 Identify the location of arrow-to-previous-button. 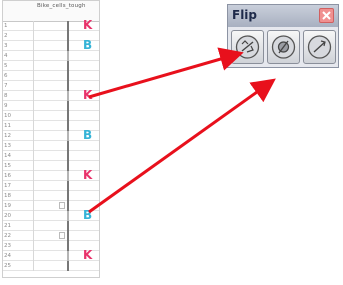
(166, 73).